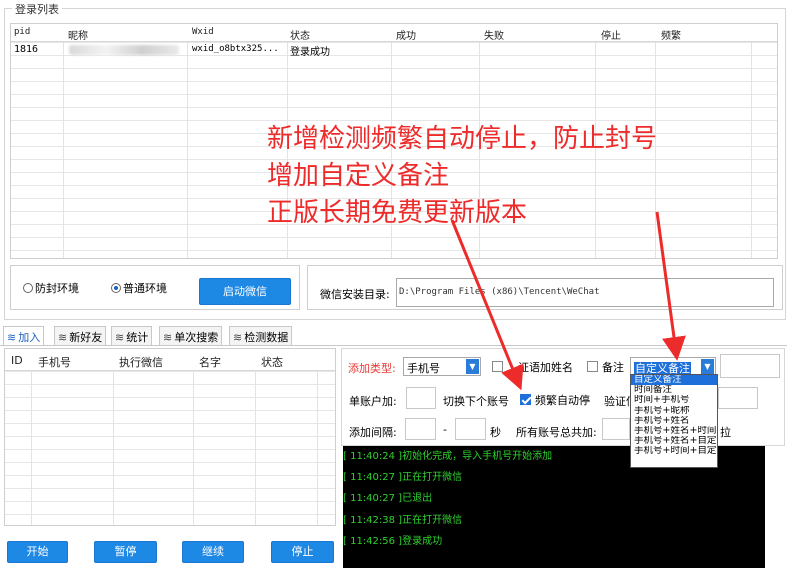 Image resolution: width=787 pixels, height=579 pixels. Describe the element at coordinates (487, 305) in the screenshot. I see `arrow-to-freq-stop-icon` at that location.